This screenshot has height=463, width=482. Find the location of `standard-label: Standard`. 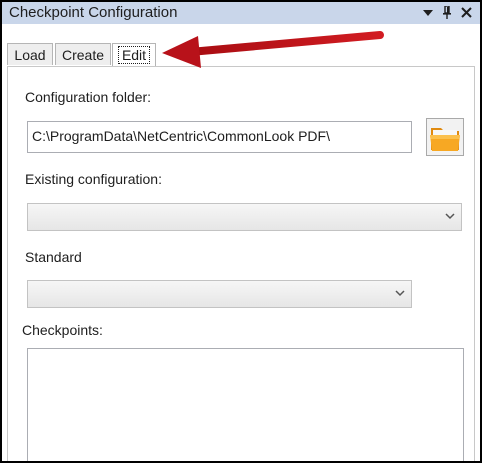

standard-label: Standard is located at coordinates (53, 257).